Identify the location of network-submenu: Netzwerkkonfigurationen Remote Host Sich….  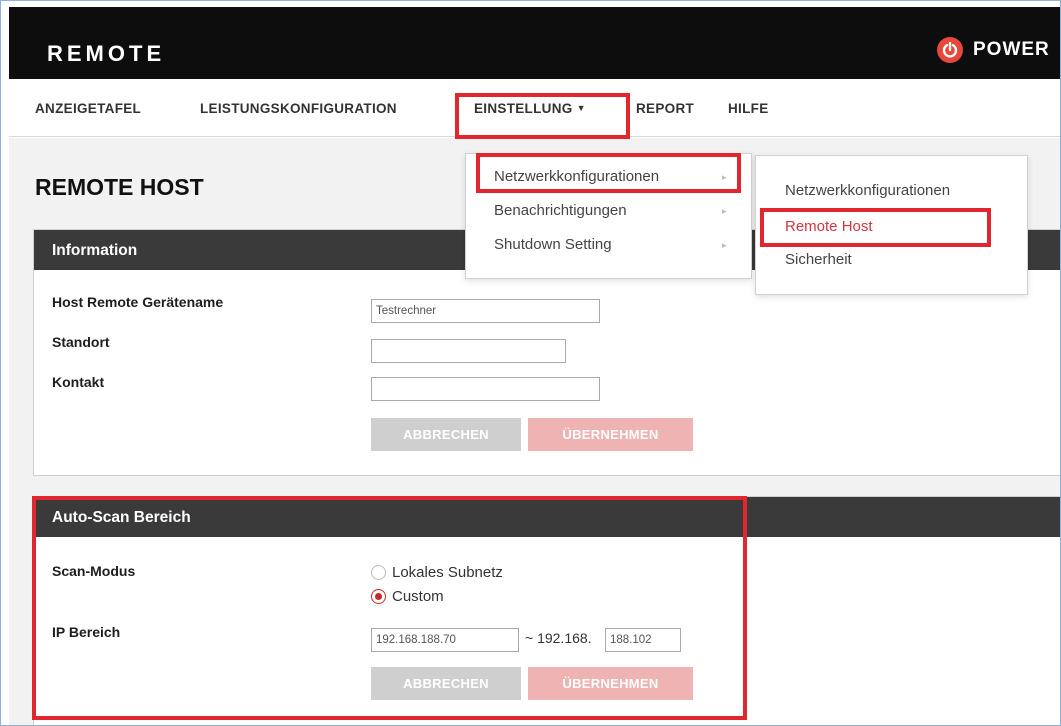
(891, 225).